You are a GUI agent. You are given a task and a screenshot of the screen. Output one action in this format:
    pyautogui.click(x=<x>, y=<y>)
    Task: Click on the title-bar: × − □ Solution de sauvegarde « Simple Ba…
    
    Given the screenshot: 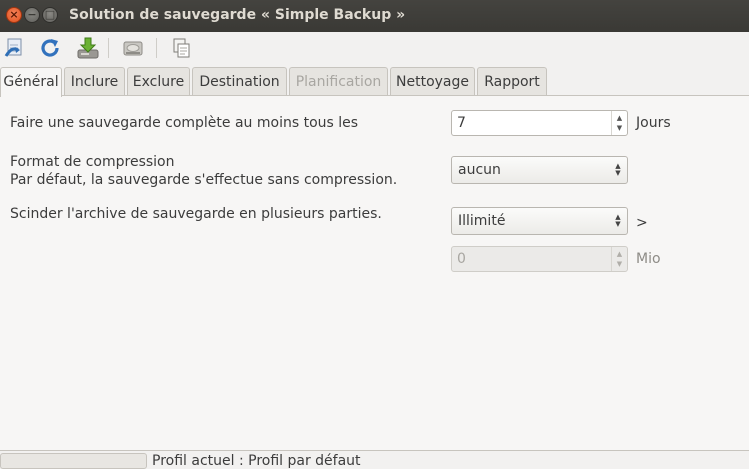 What is the action you would take?
    pyautogui.click(x=374, y=16)
    